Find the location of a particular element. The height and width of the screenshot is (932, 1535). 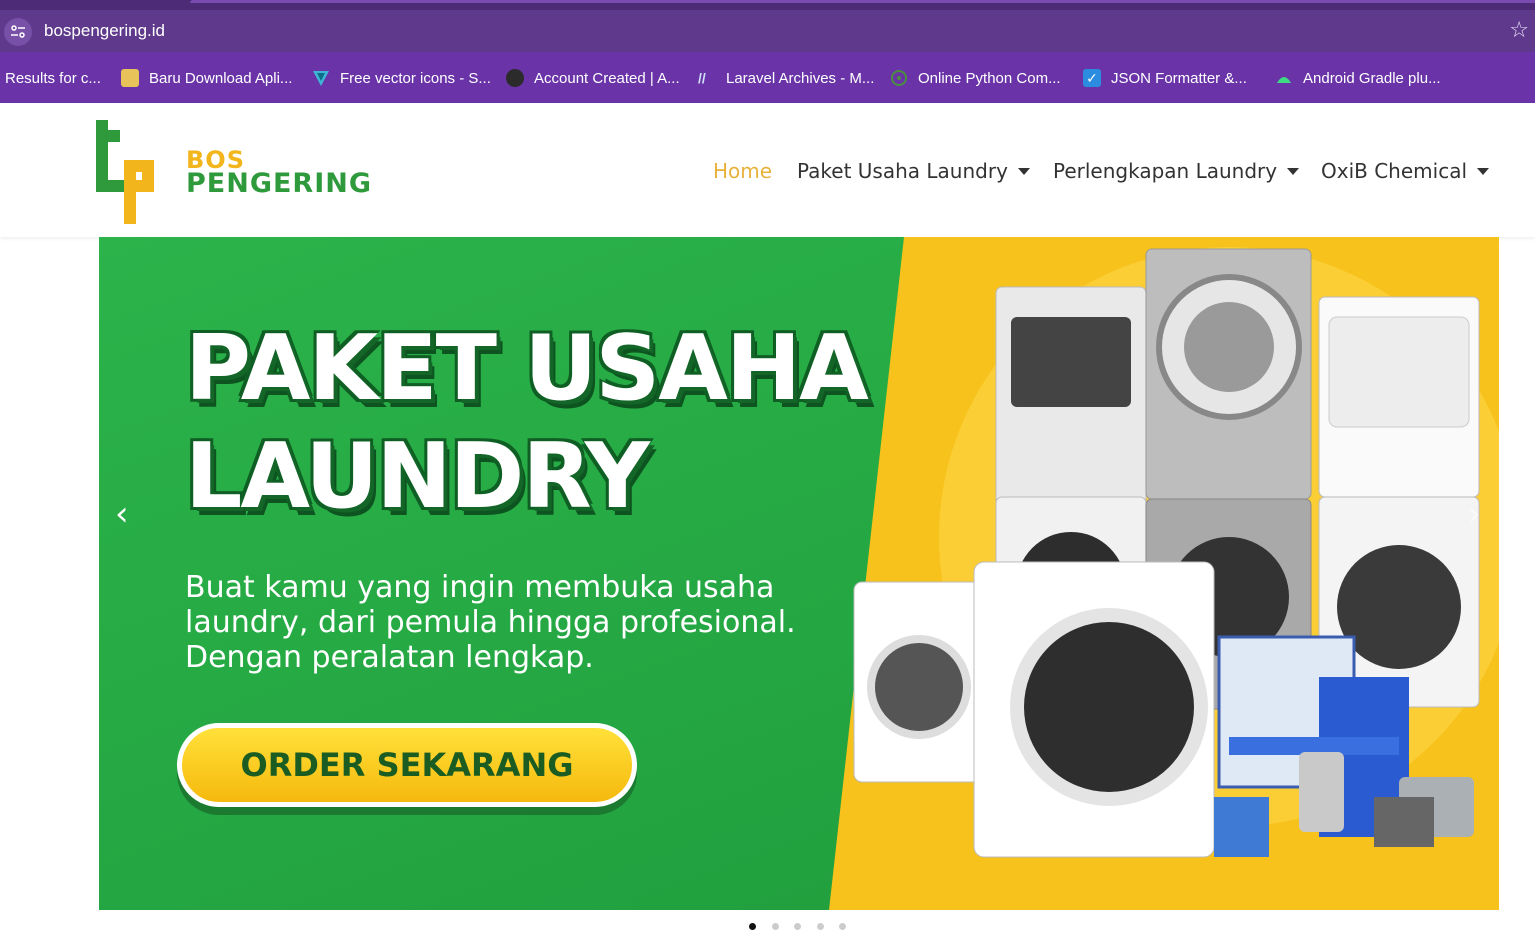

url-text: bospengering.id is located at coordinates (104, 31).